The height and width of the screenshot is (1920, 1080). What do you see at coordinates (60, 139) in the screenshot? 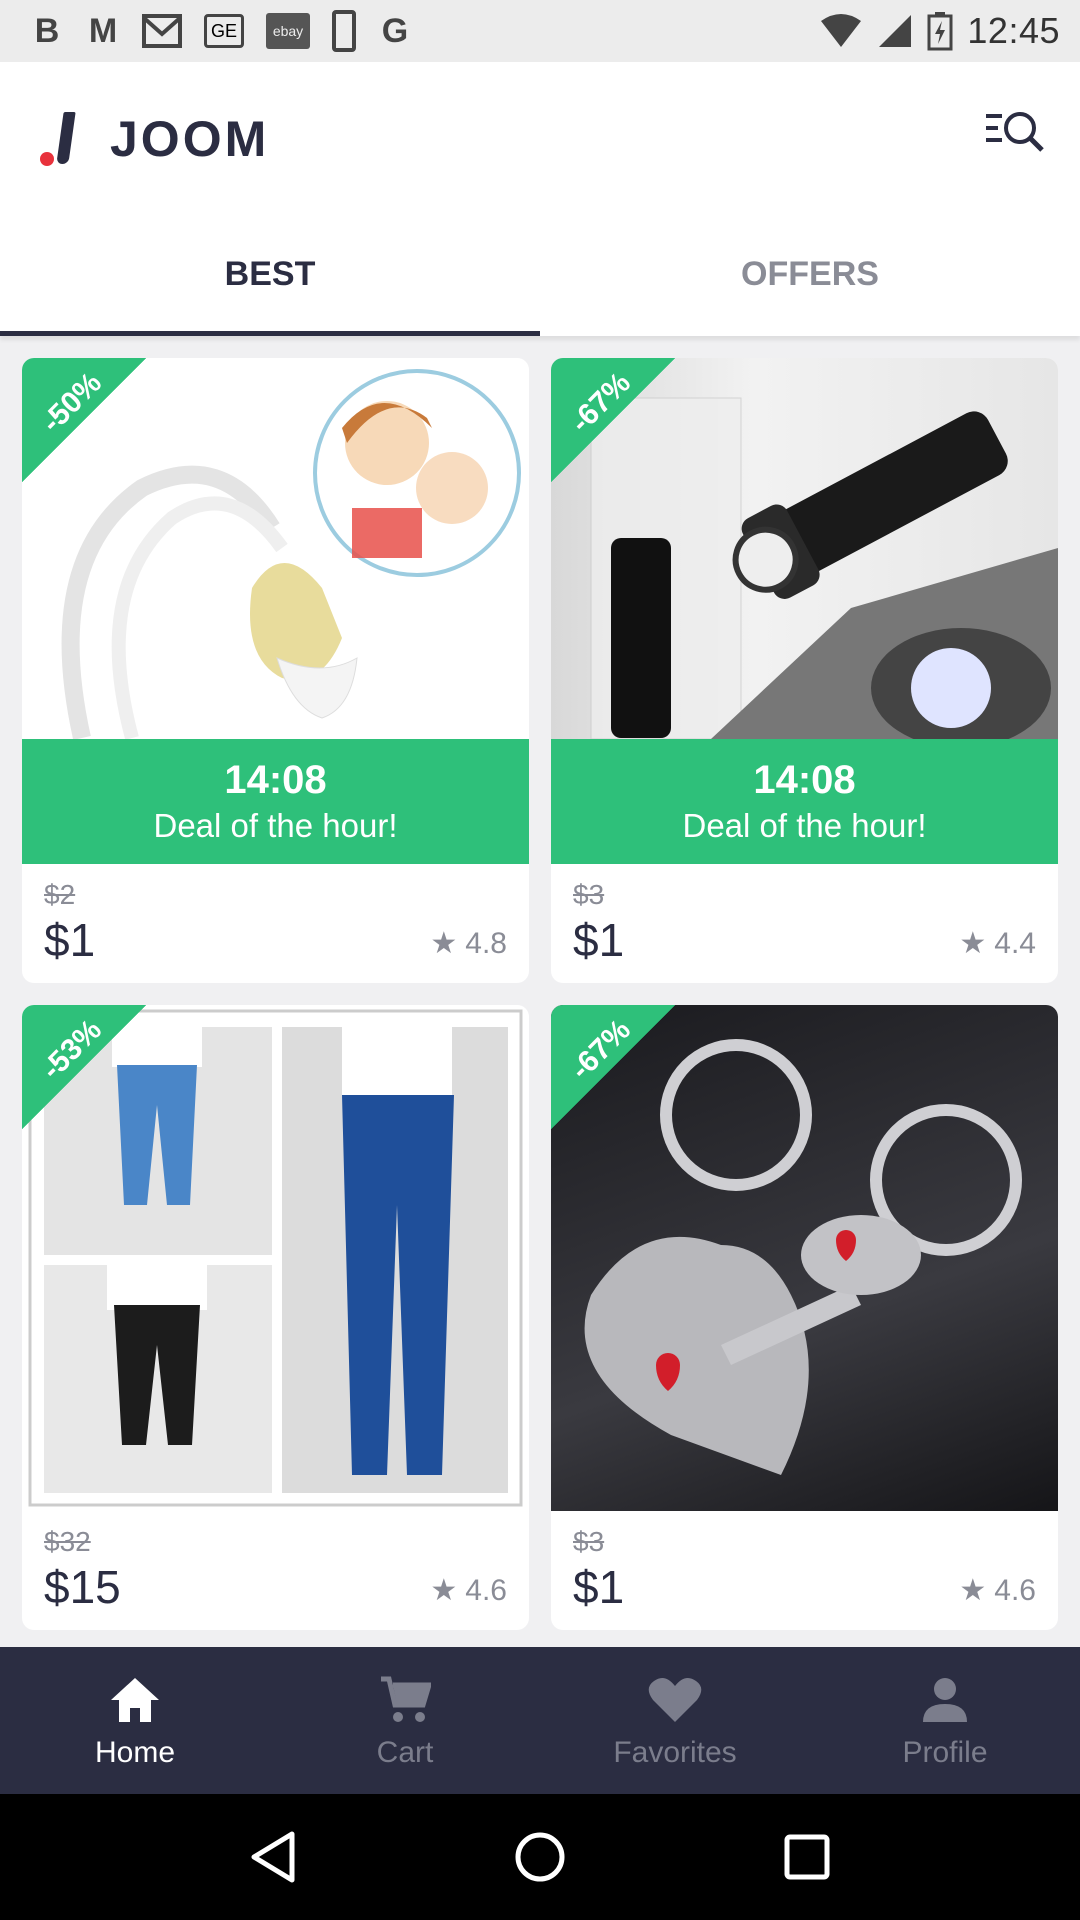
I see `logo-mark` at bounding box center [60, 139].